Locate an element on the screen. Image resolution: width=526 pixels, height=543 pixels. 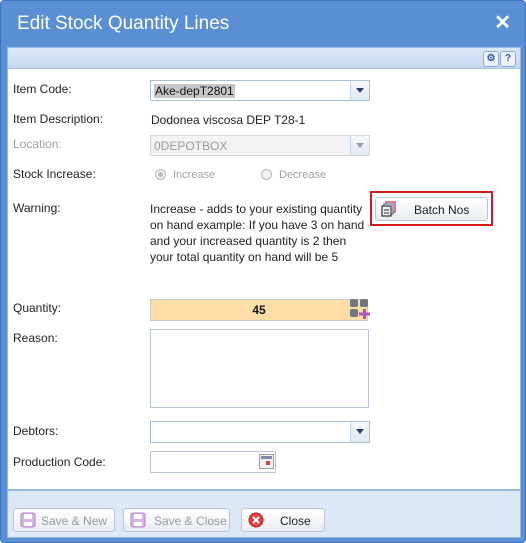
batch-nos-button: Batch Nos is located at coordinates (431, 209).